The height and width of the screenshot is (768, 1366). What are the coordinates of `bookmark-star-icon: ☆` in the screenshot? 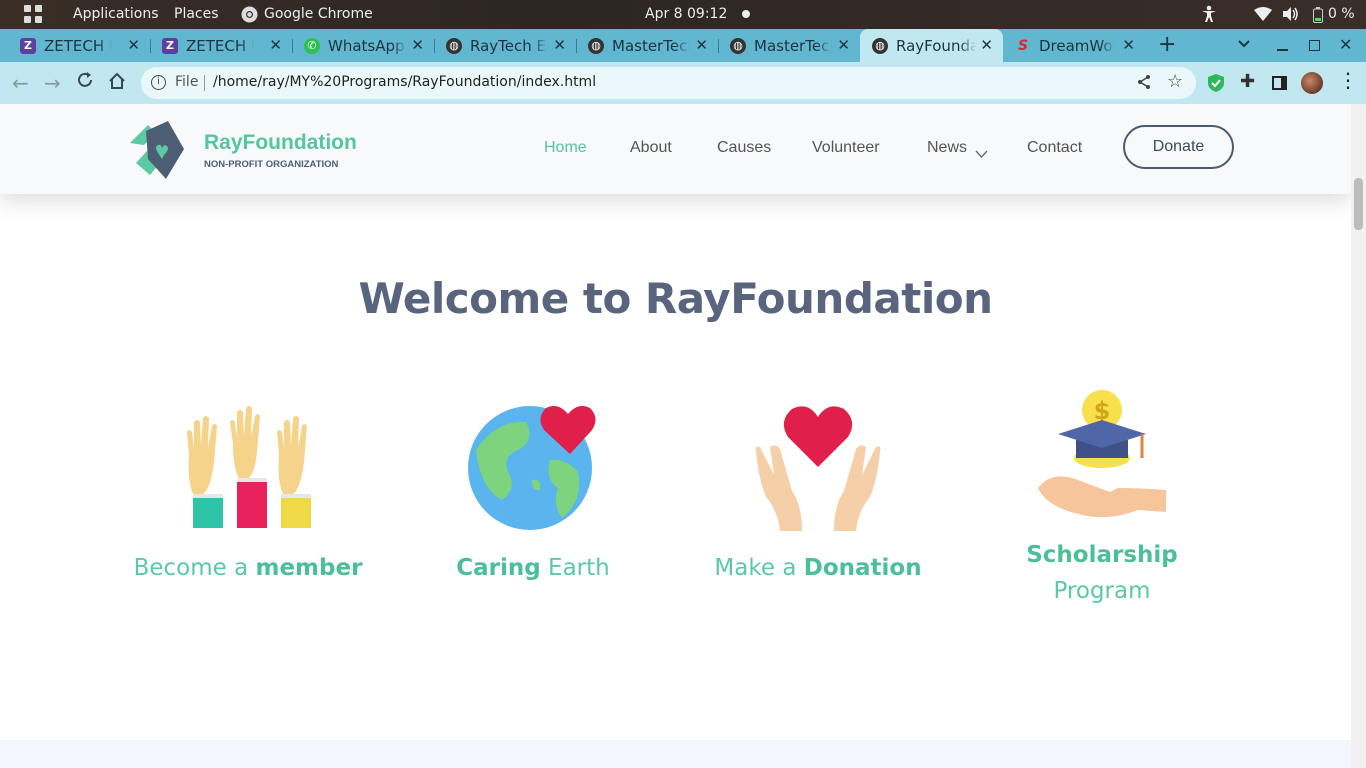 It's located at (1175, 81).